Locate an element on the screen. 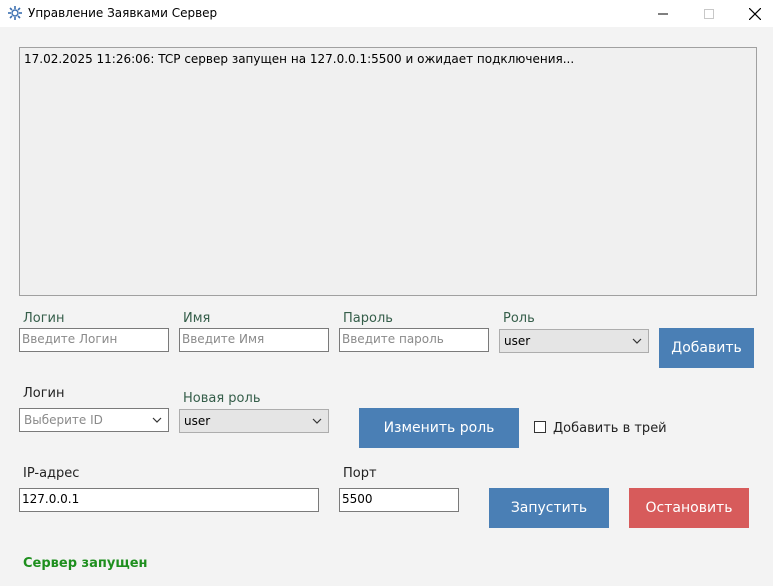 The image size is (773, 586). minimize-button is located at coordinates (663, 13).